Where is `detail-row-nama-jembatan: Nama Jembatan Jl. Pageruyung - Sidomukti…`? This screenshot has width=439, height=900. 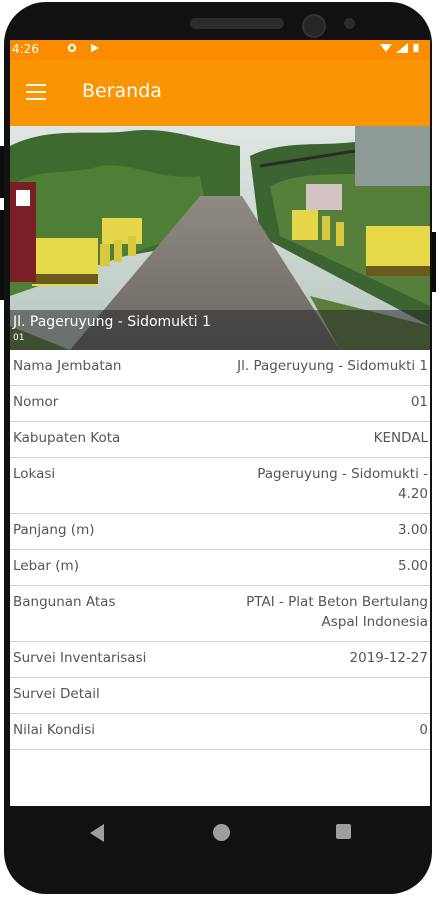
detail-row-nama-jembatan: Nama Jembatan Jl. Pageruyung - Sidomukti… is located at coordinates (220, 368).